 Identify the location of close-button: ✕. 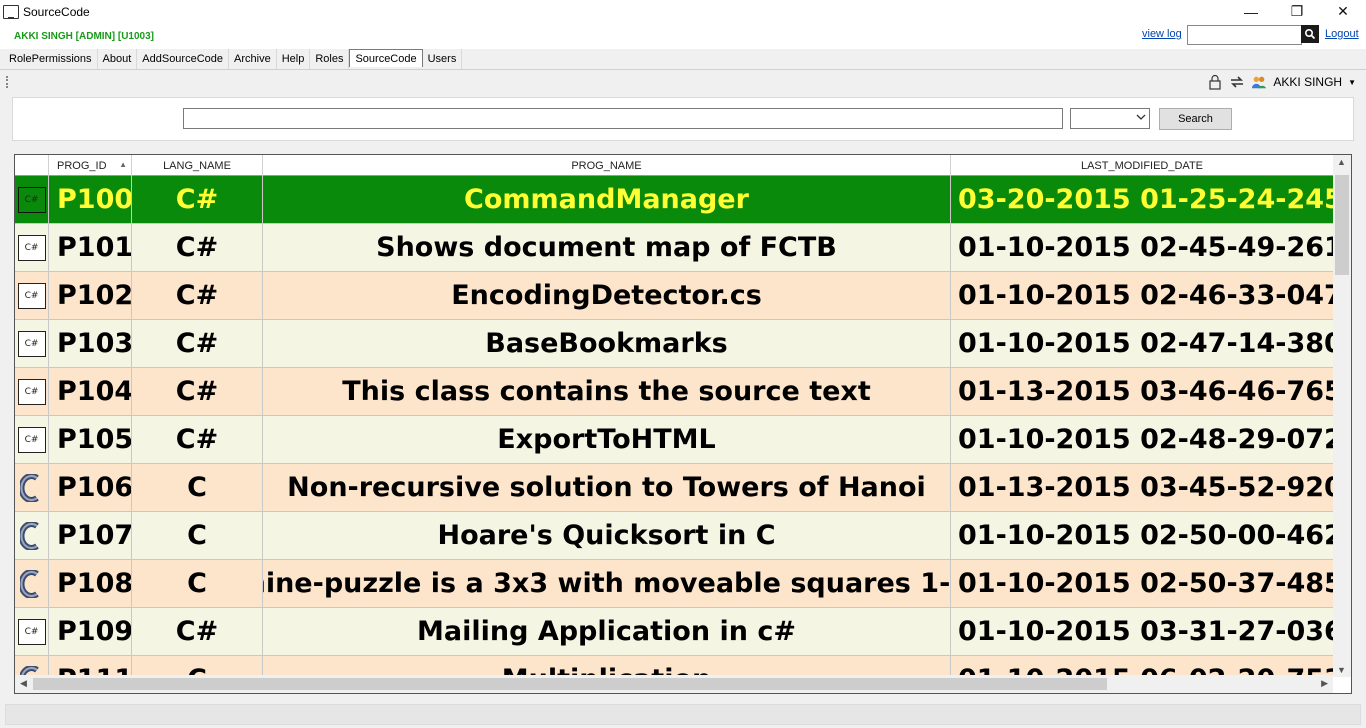
(1343, 11).